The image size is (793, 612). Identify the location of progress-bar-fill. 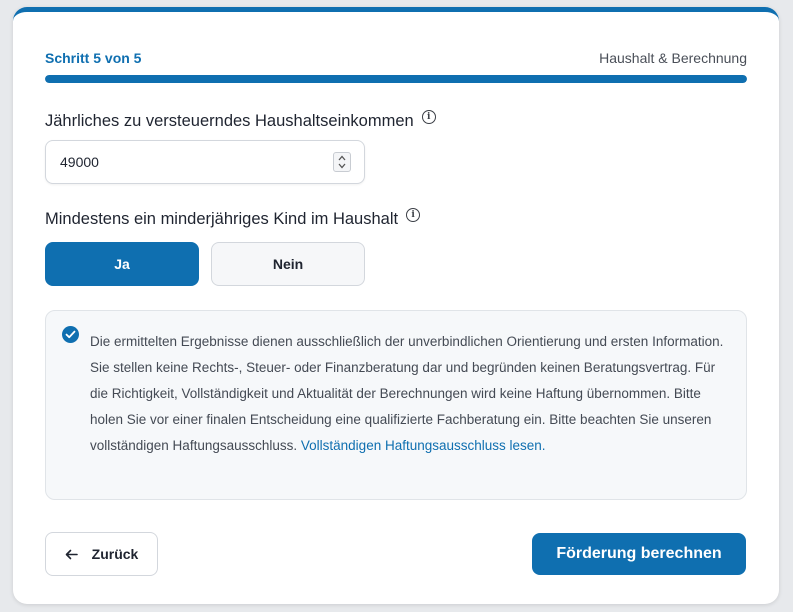
(396, 79).